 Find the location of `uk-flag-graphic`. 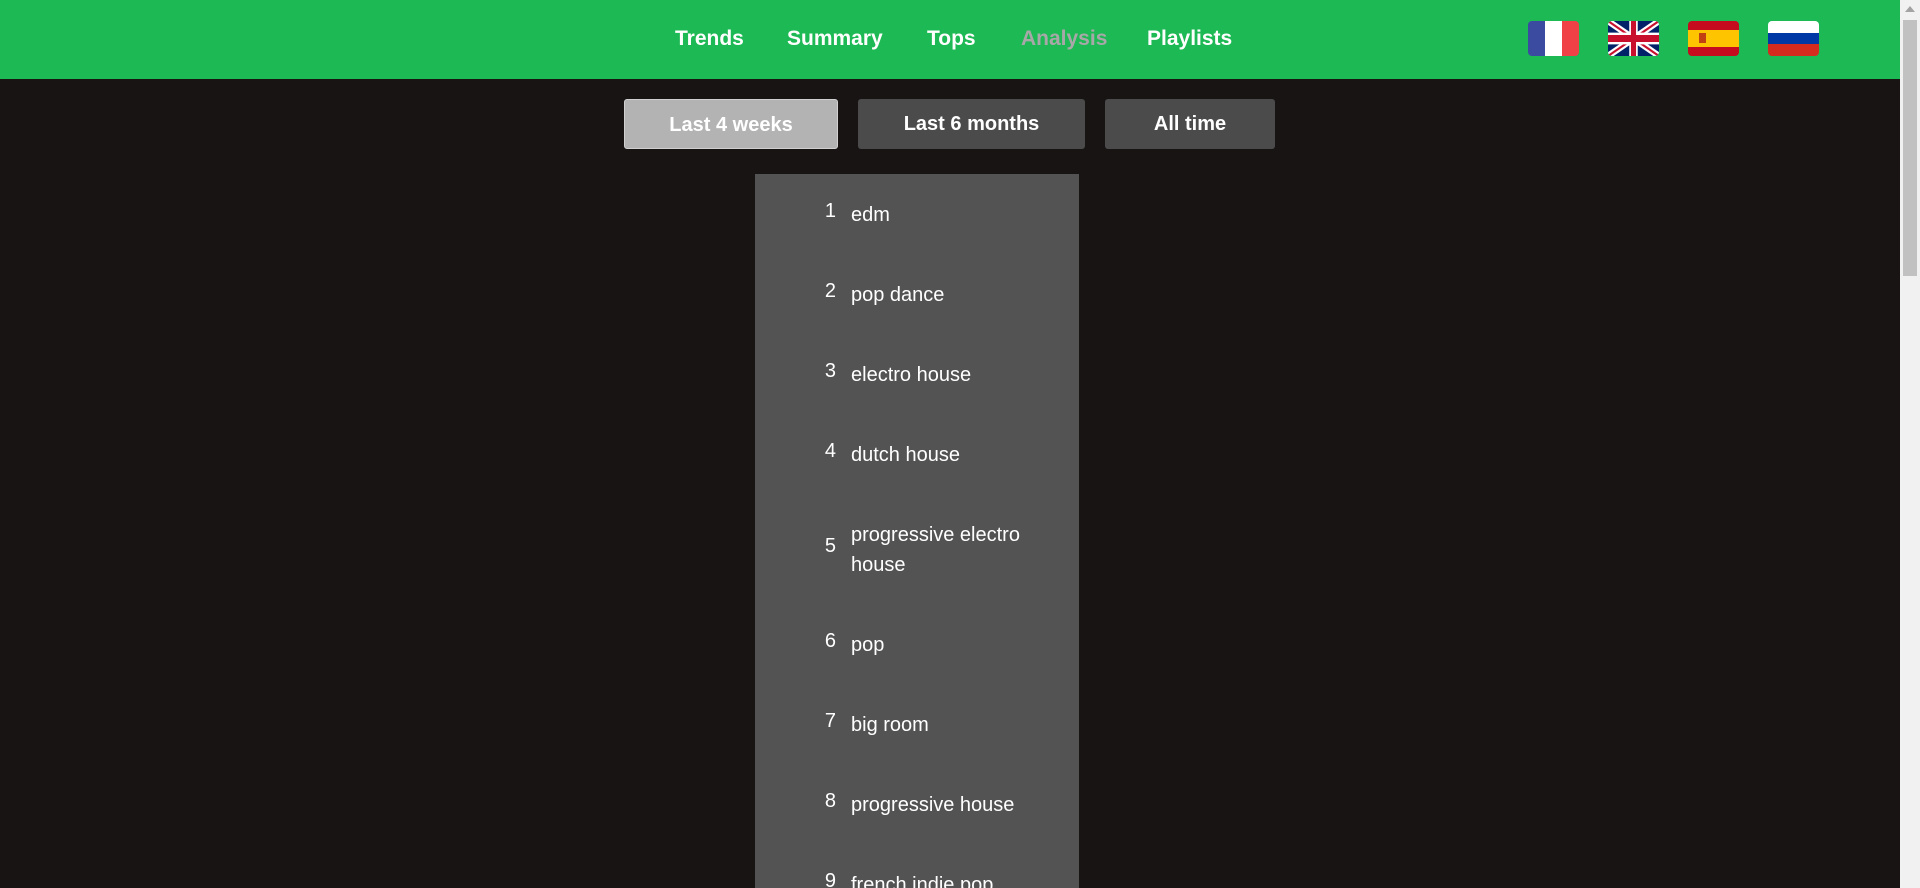

uk-flag-graphic is located at coordinates (1633, 38).